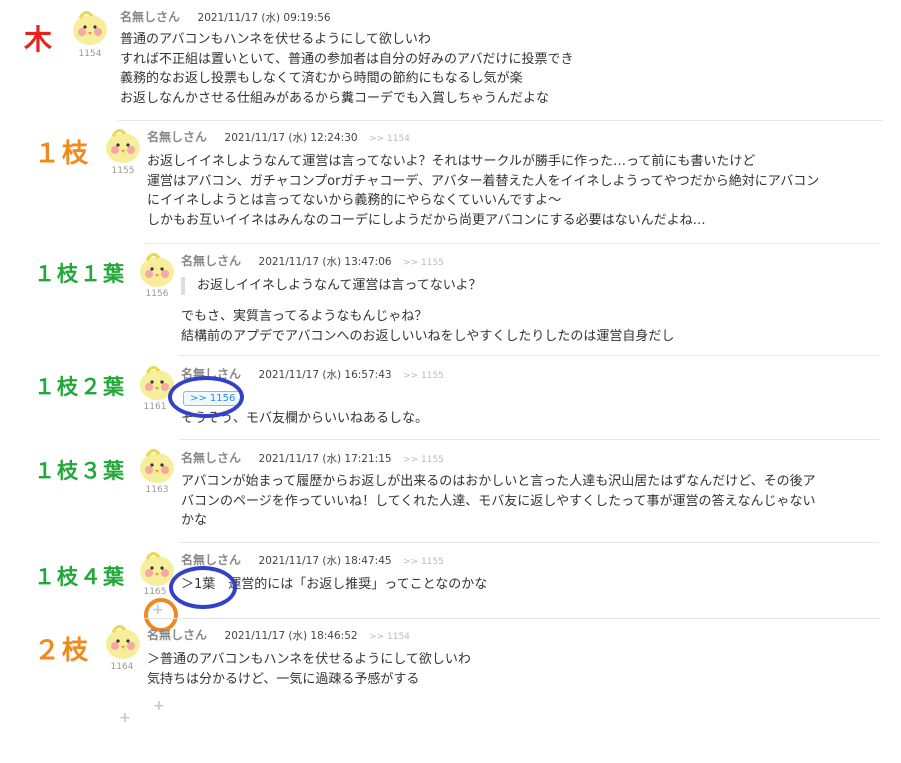 This screenshot has height=763, width=901. Describe the element at coordinates (80, 577) in the screenshot. I see `label-branch-1-leaf-4: １枝４葉` at that location.